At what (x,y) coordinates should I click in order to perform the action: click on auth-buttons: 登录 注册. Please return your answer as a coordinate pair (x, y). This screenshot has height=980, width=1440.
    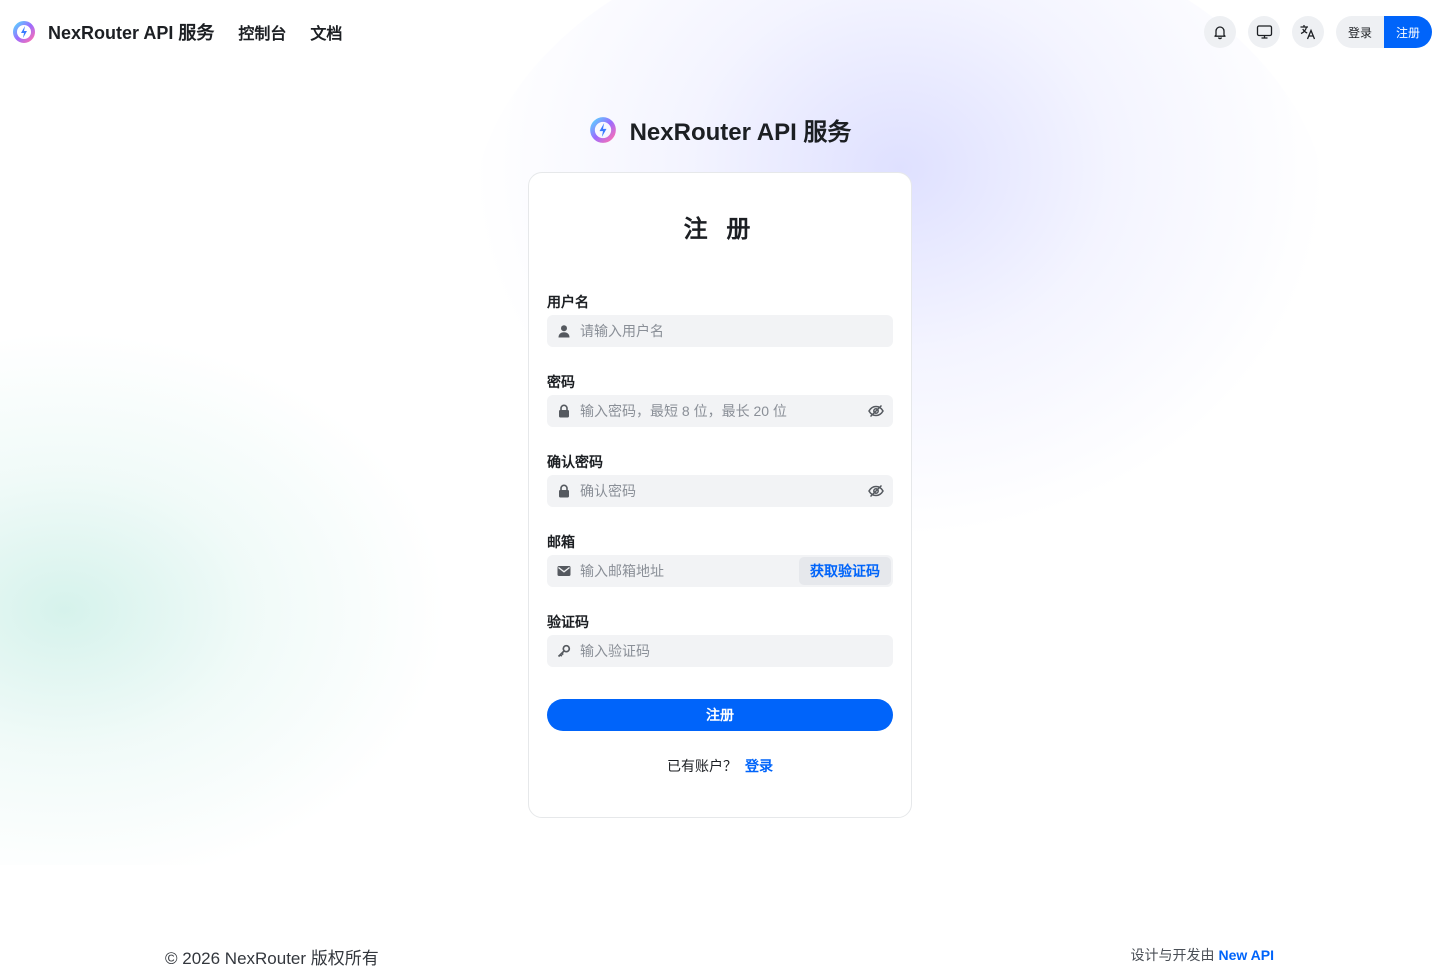
    Looking at the image, I should click on (1384, 32).